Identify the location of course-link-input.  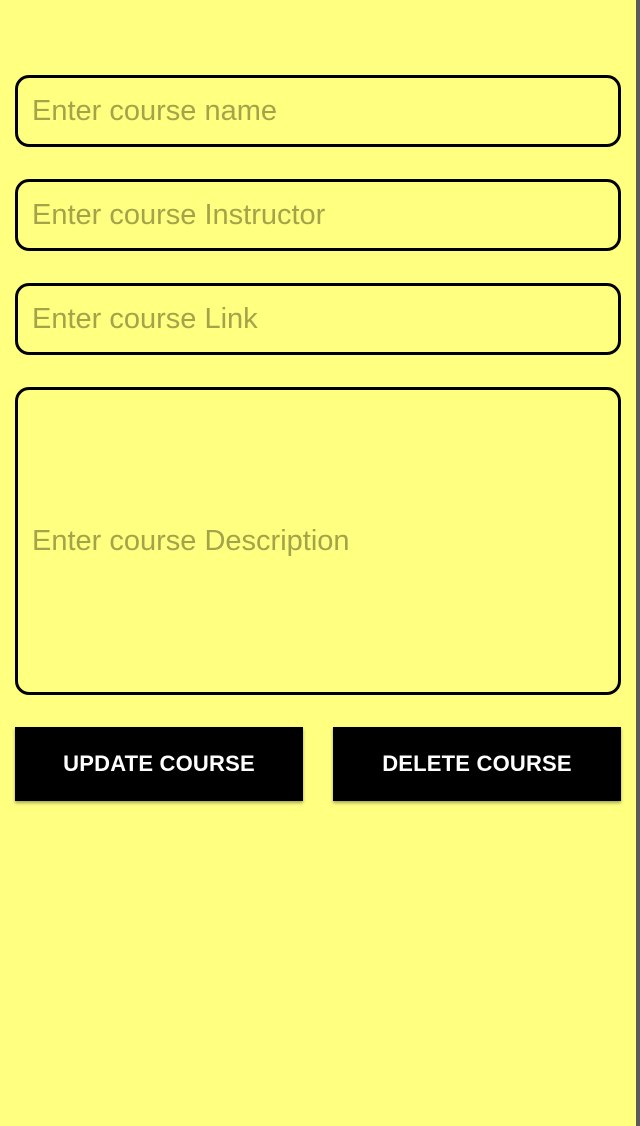
(325, 319).